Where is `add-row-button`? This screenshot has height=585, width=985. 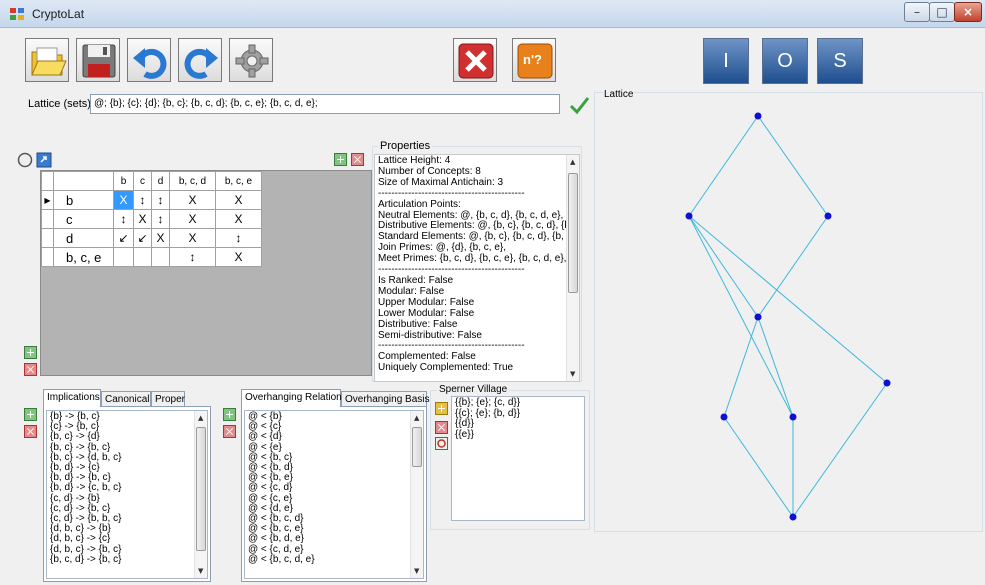
add-row-button is located at coordinates (30, 352).